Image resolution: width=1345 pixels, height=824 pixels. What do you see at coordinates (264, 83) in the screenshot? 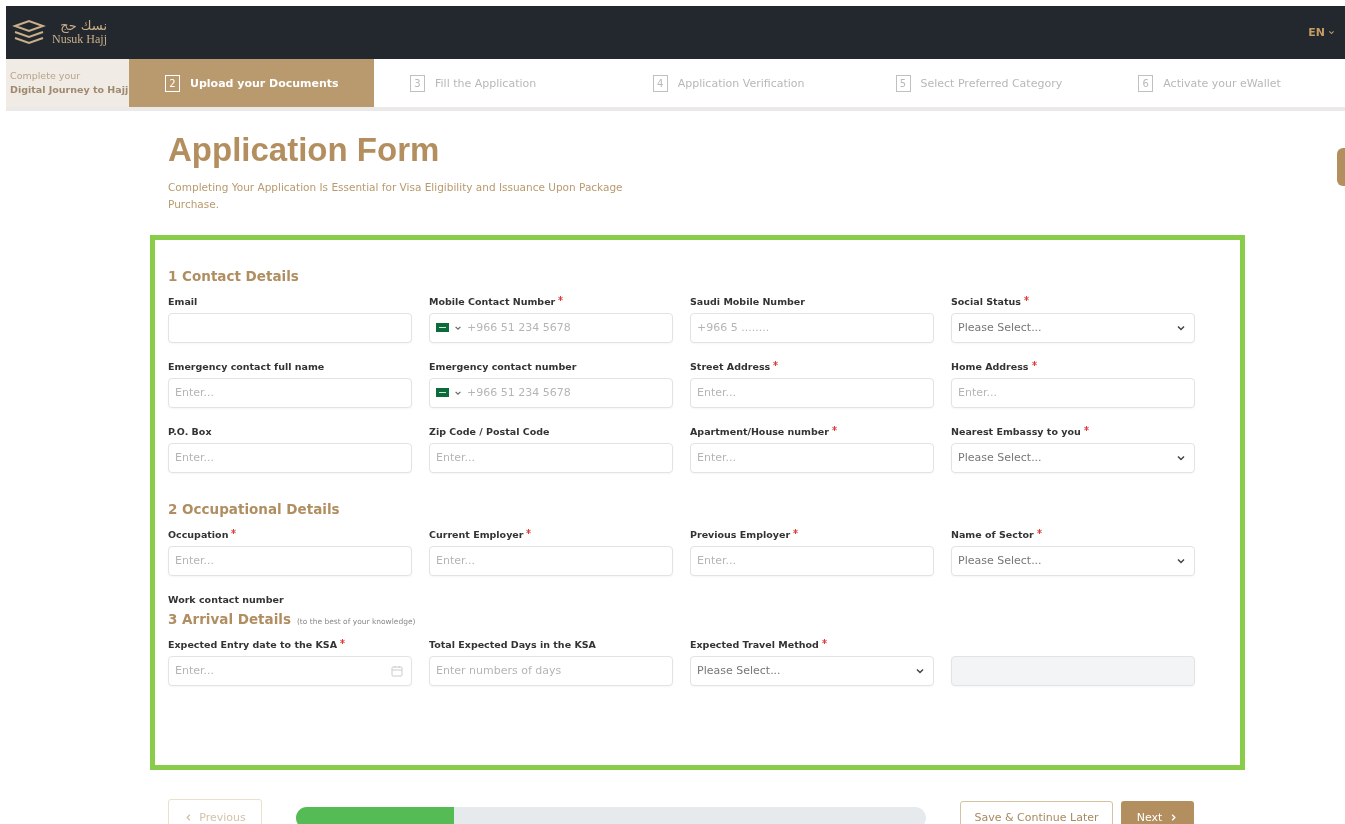
I see `step-label: Upload your Documents` at bounding box center [264, 83].